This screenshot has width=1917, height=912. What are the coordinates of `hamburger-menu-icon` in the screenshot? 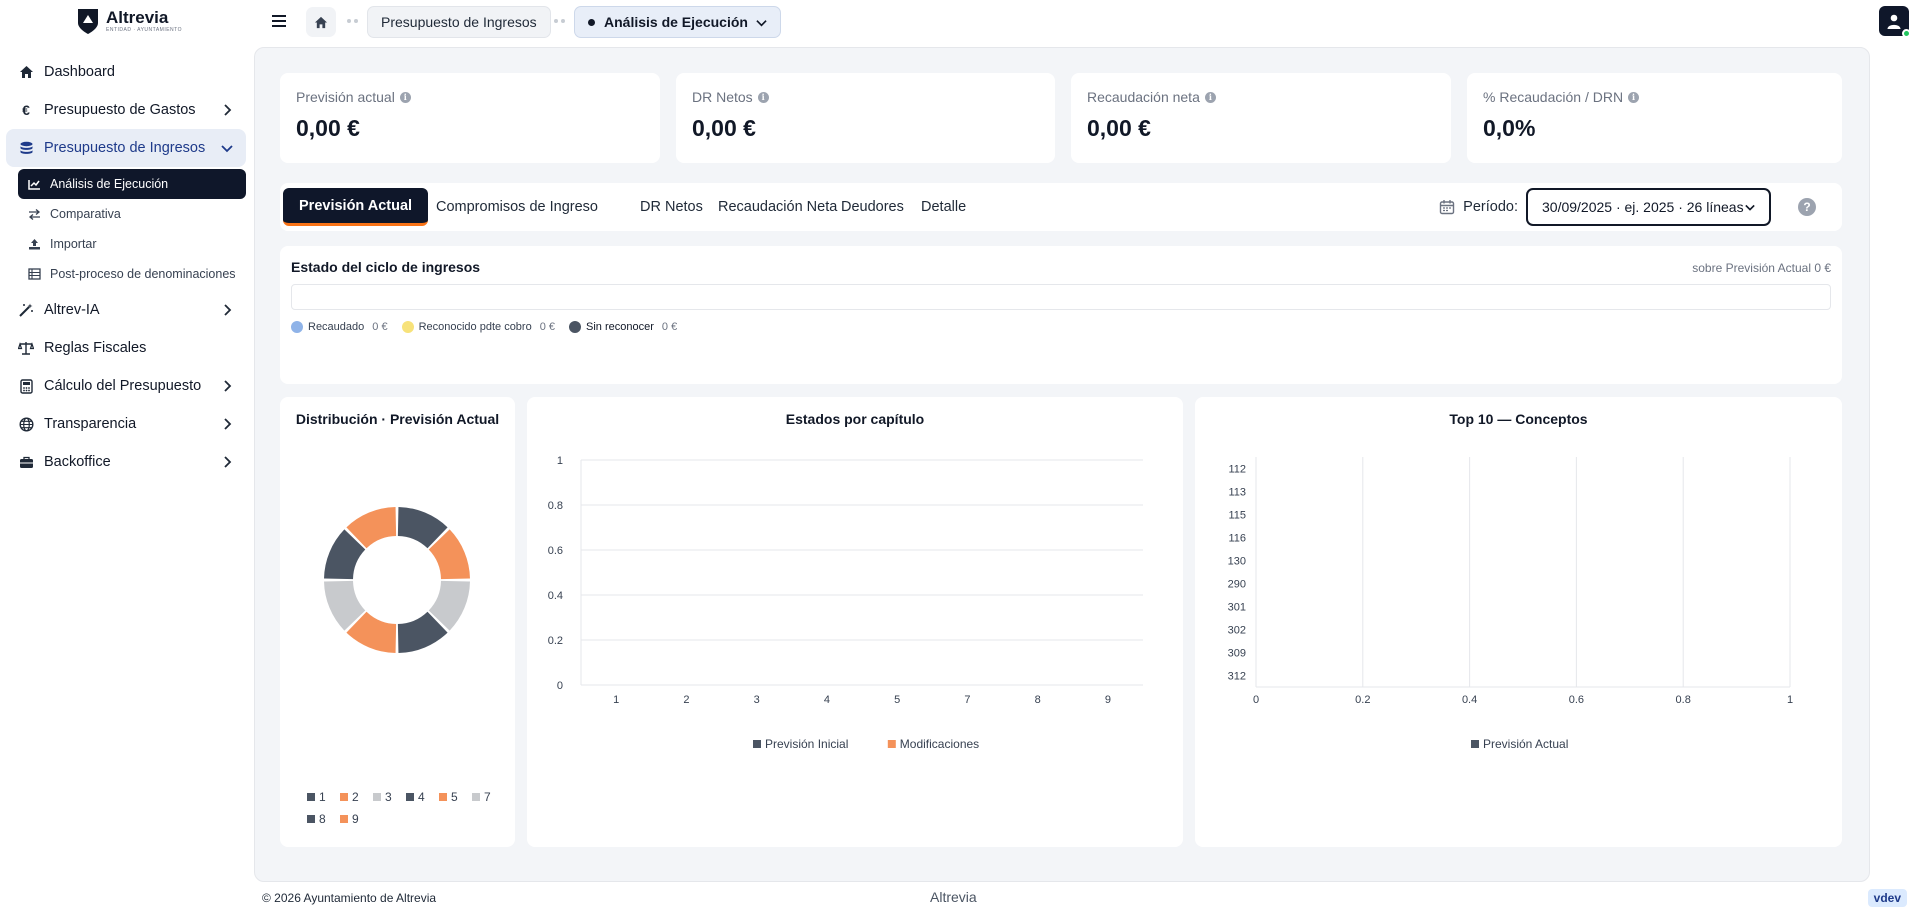 It's located at (280, 22).